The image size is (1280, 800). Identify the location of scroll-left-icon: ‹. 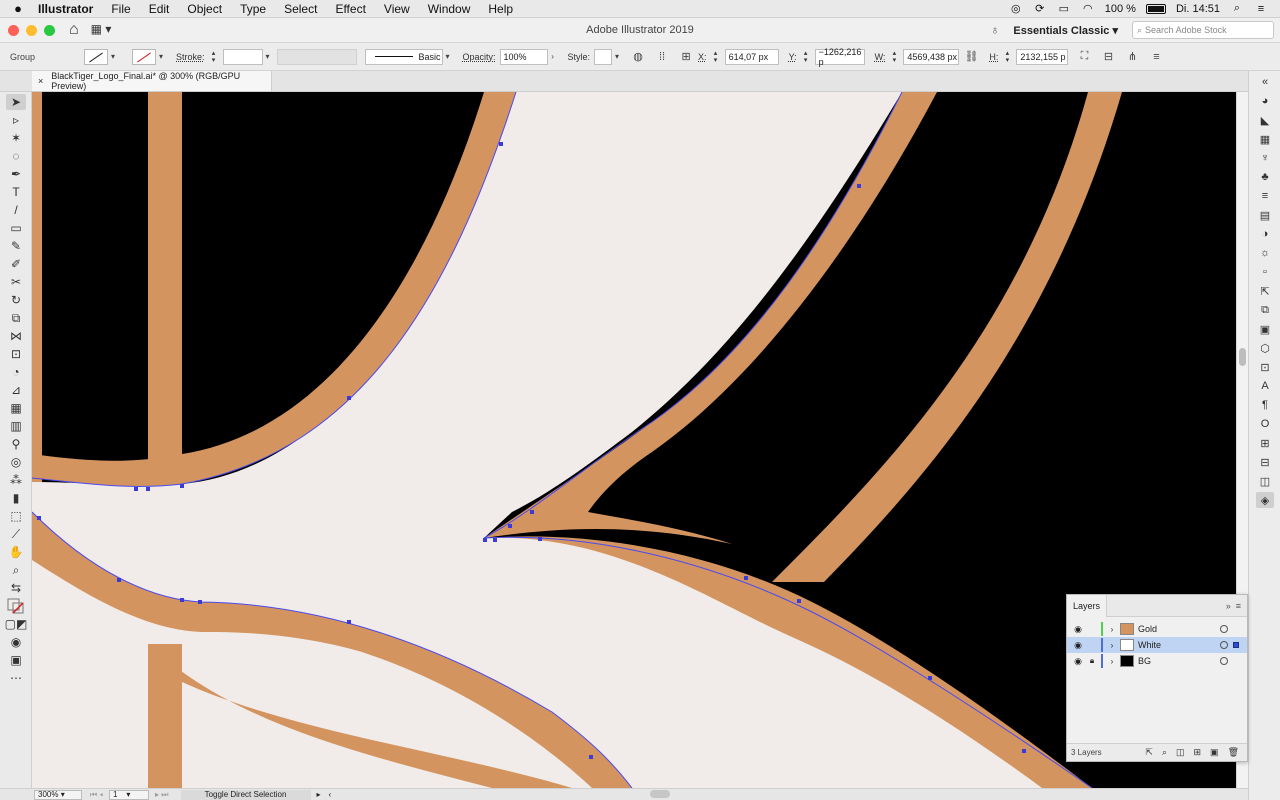
(330, 794).